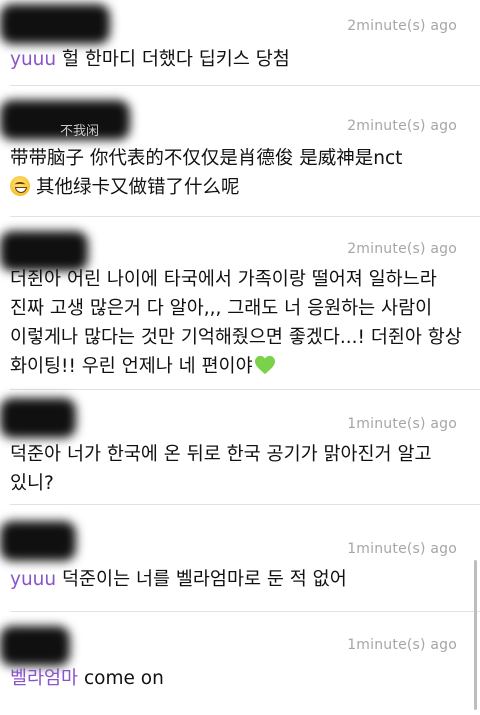 The height and width of the screenshot is (715, 480). I want to click on comment-text: 벨라엄마 come on, so click(239, 678).